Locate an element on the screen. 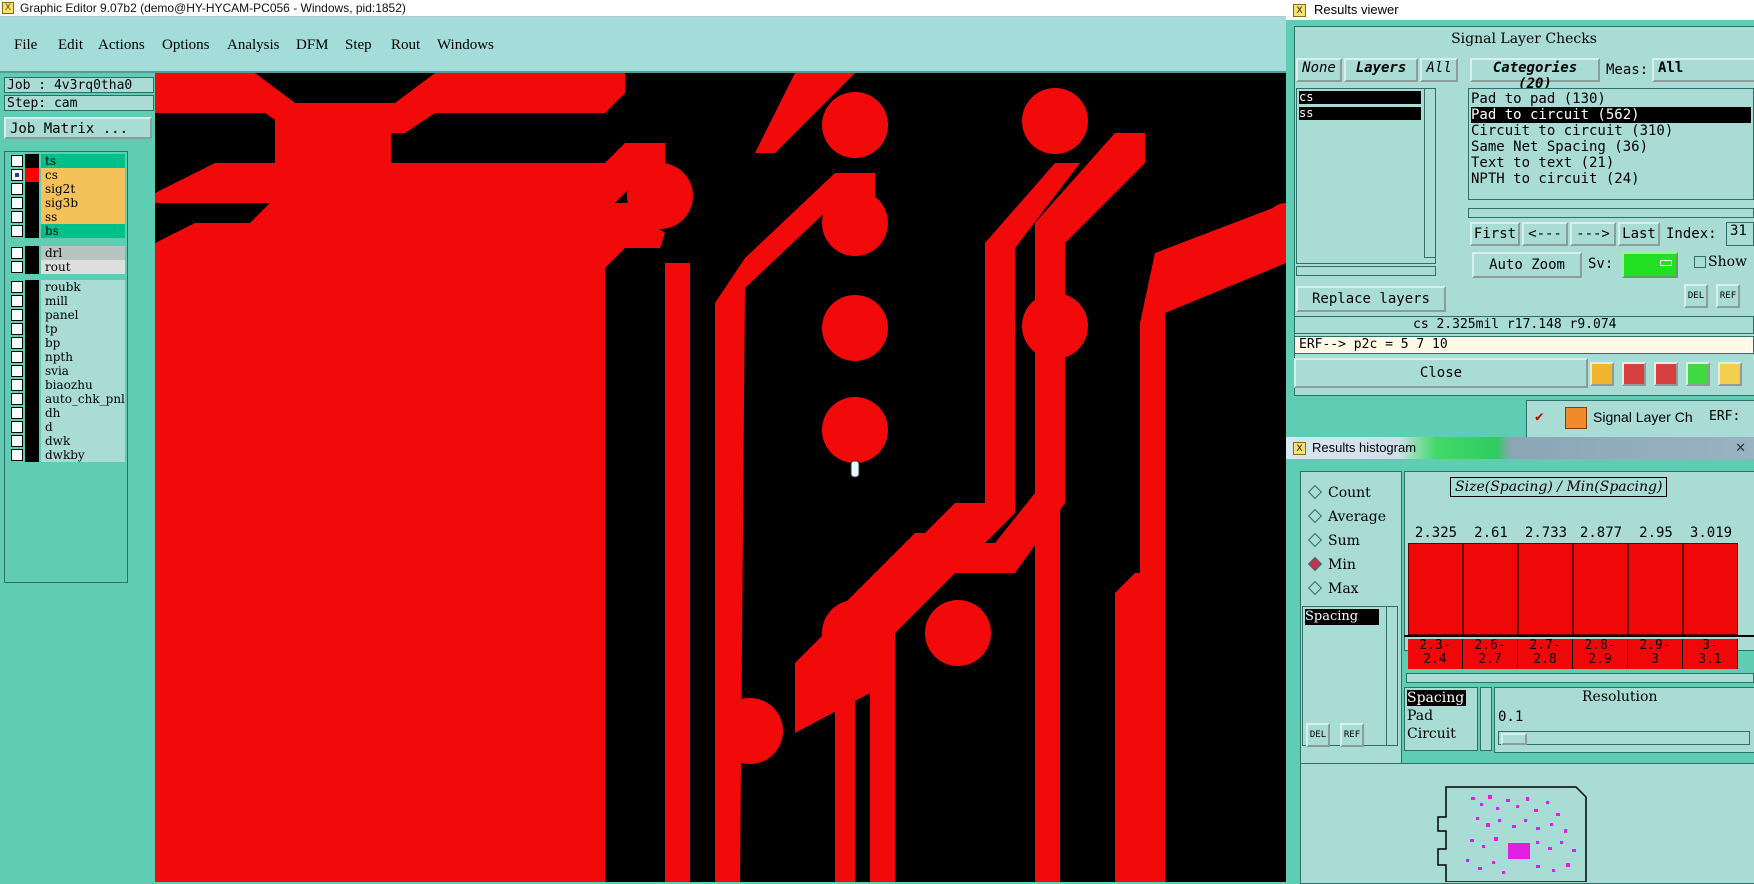 This screenshot has height=884, width=1754. close-button: Close is located at coordinates (1441, 373).